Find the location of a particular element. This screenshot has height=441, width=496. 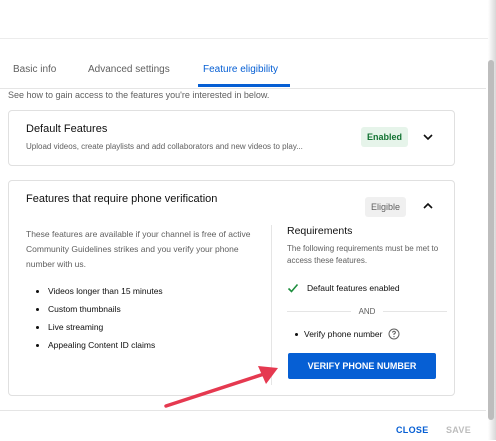

tab-feature-eligibility: Feature eligibility is located at coordinates (240, 70).